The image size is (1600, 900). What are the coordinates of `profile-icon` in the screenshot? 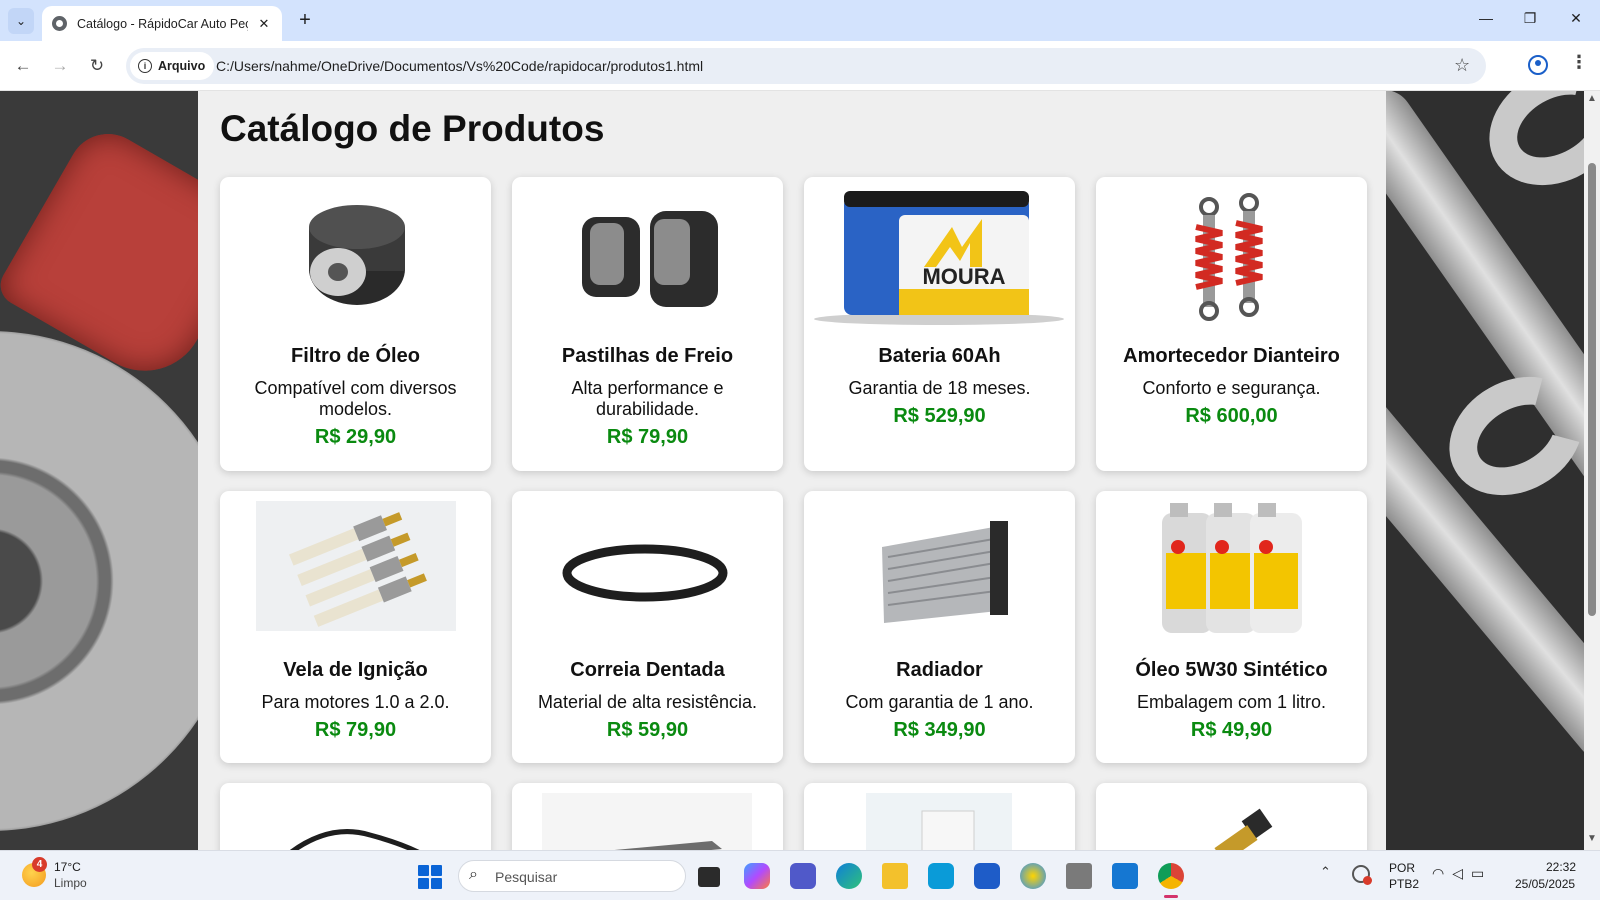 It's located at (1538, 65).